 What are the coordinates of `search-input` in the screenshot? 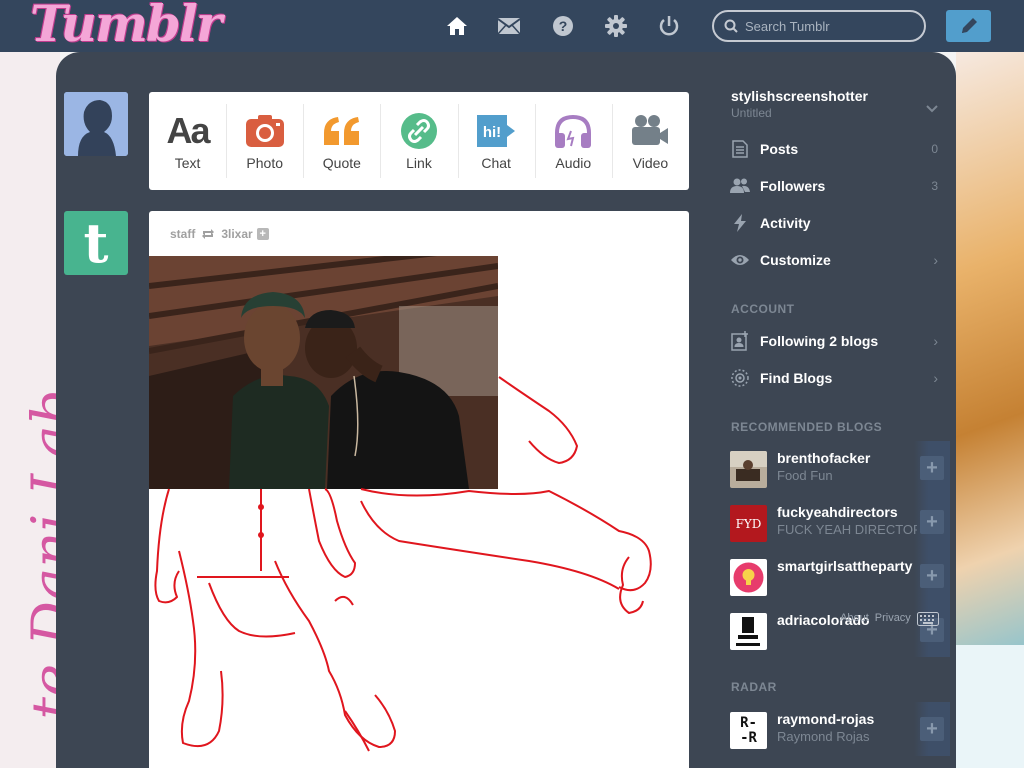 It's located at (825, 26).